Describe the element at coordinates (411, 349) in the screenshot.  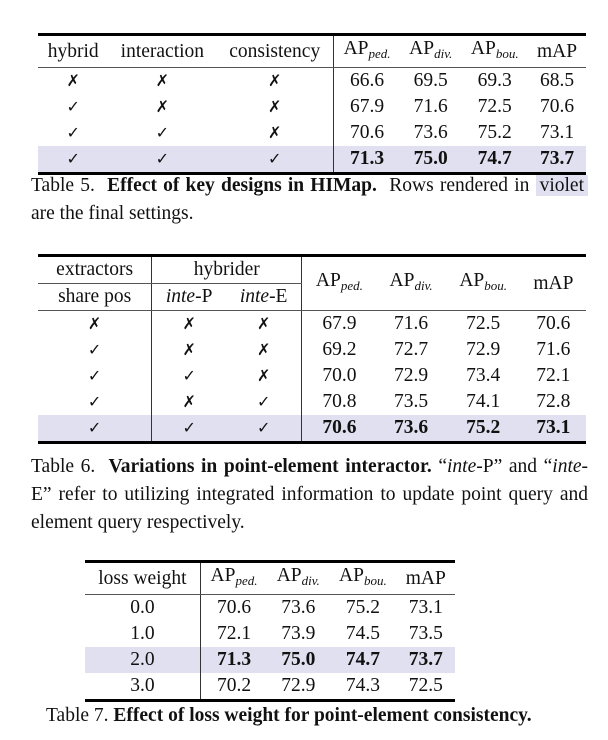
I see `value-cell: 72.7` at that location.